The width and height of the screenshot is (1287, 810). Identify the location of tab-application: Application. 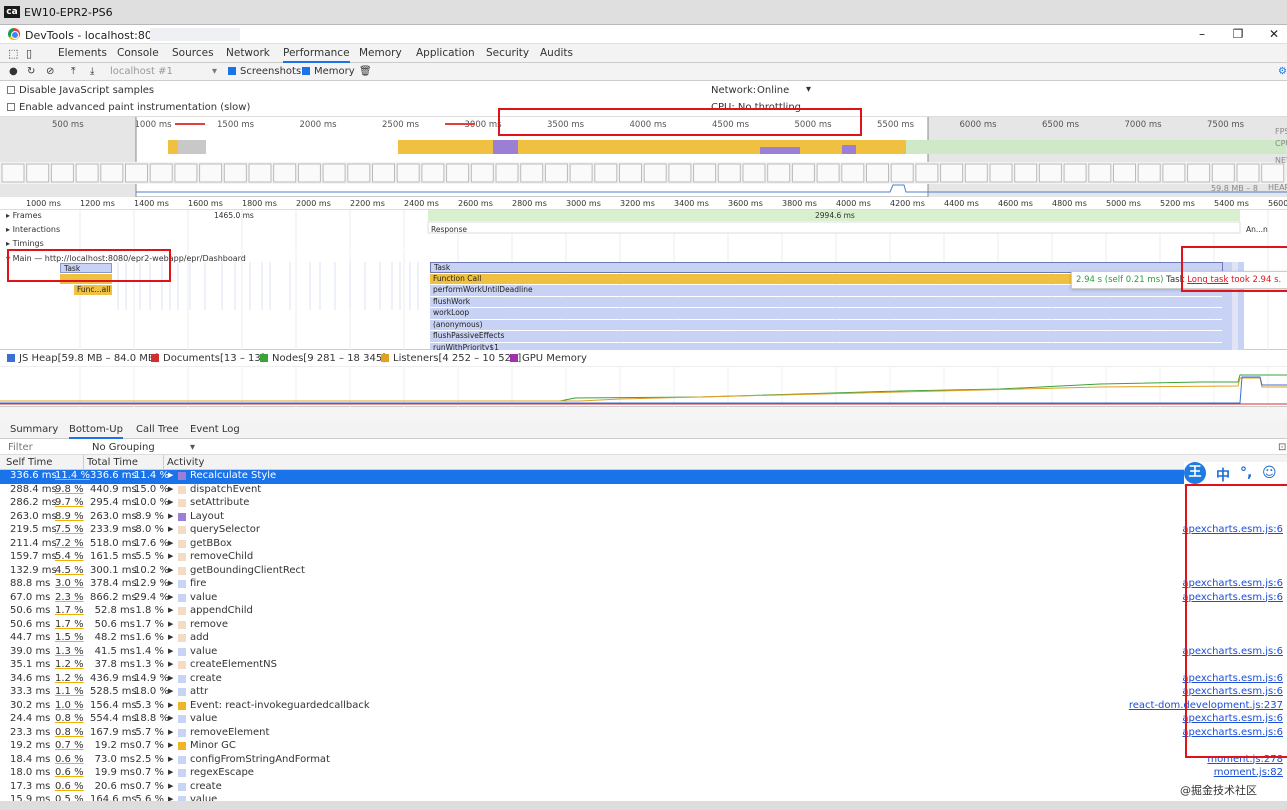
(445, 53).